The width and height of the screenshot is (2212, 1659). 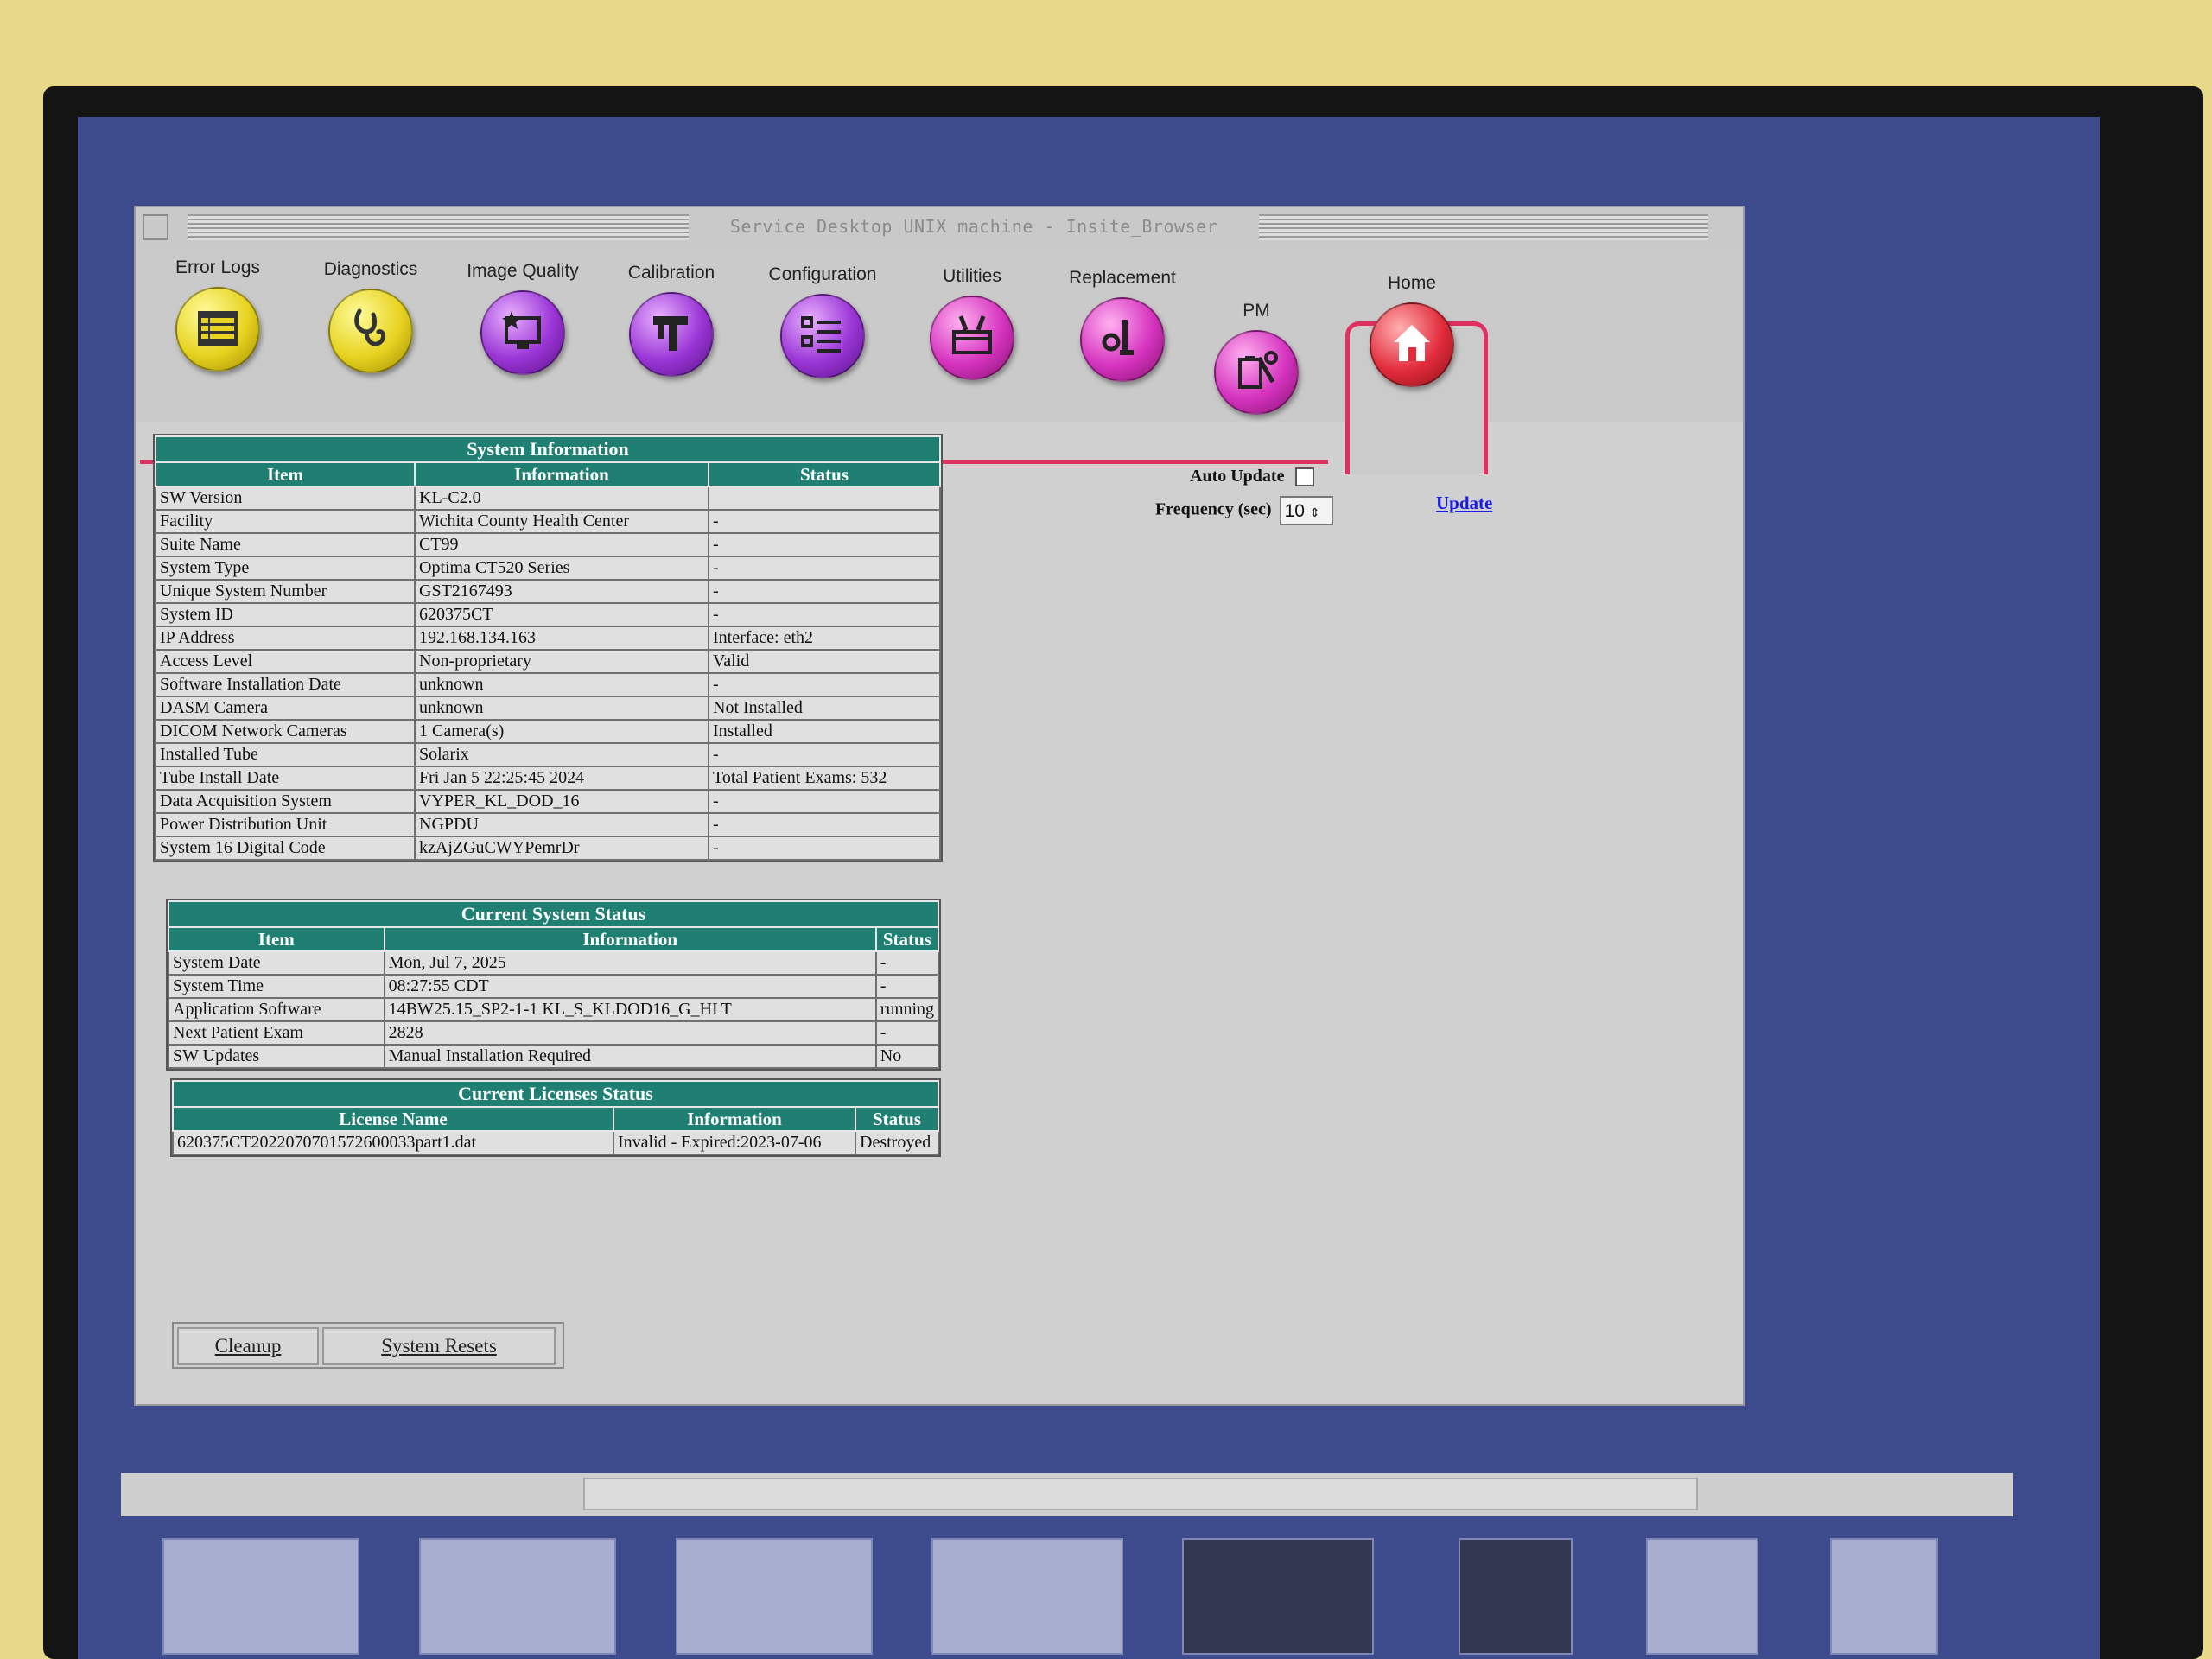 What do you see at coordinates (824, 708) in the screenshot?
I see `status-cell: Not Installed` at bounding box center [824, 708].